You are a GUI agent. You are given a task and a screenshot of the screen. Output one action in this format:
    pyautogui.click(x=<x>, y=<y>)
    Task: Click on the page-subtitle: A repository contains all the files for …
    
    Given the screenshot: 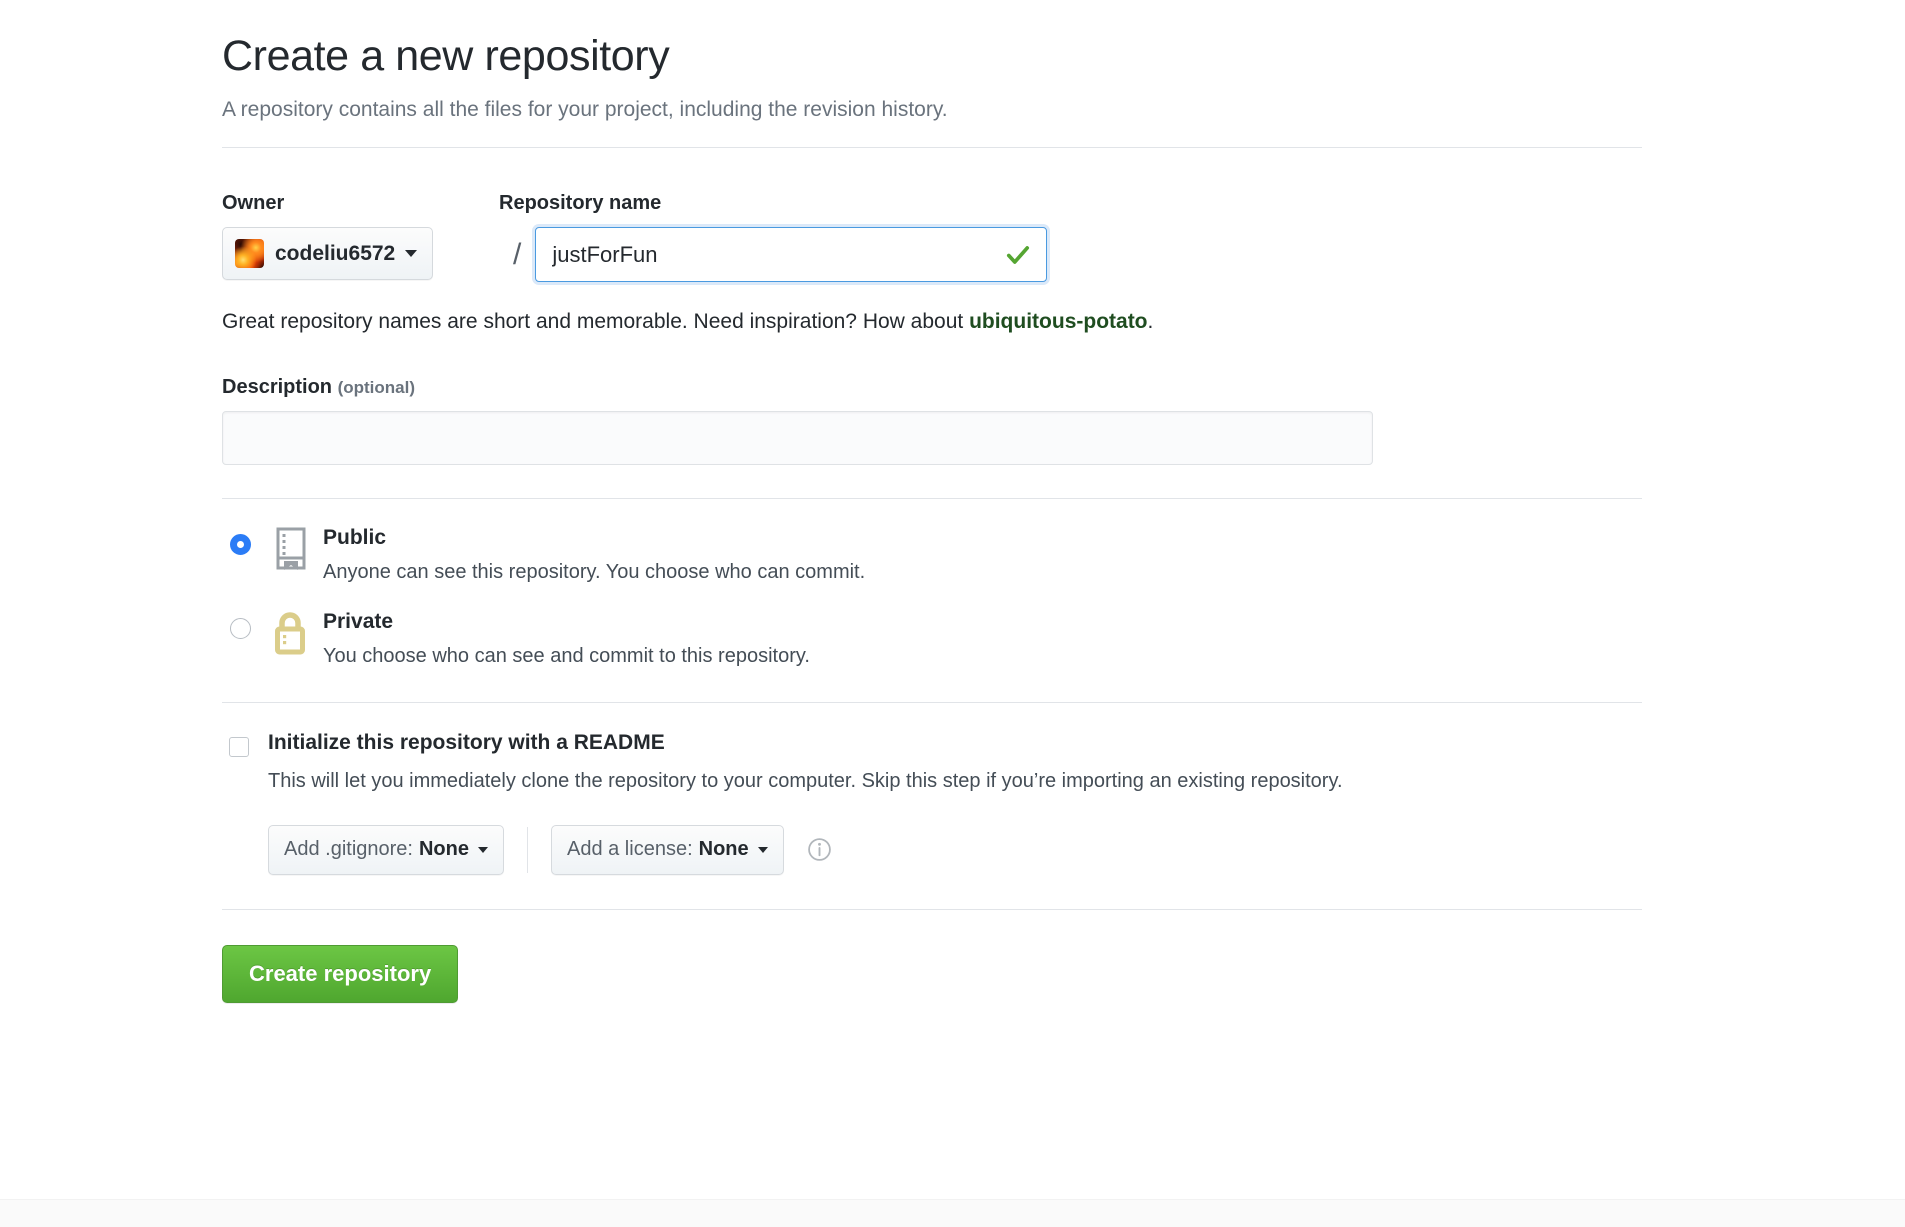 What is the action you would take?
    pyautogui.click(x=585, y=110)
    